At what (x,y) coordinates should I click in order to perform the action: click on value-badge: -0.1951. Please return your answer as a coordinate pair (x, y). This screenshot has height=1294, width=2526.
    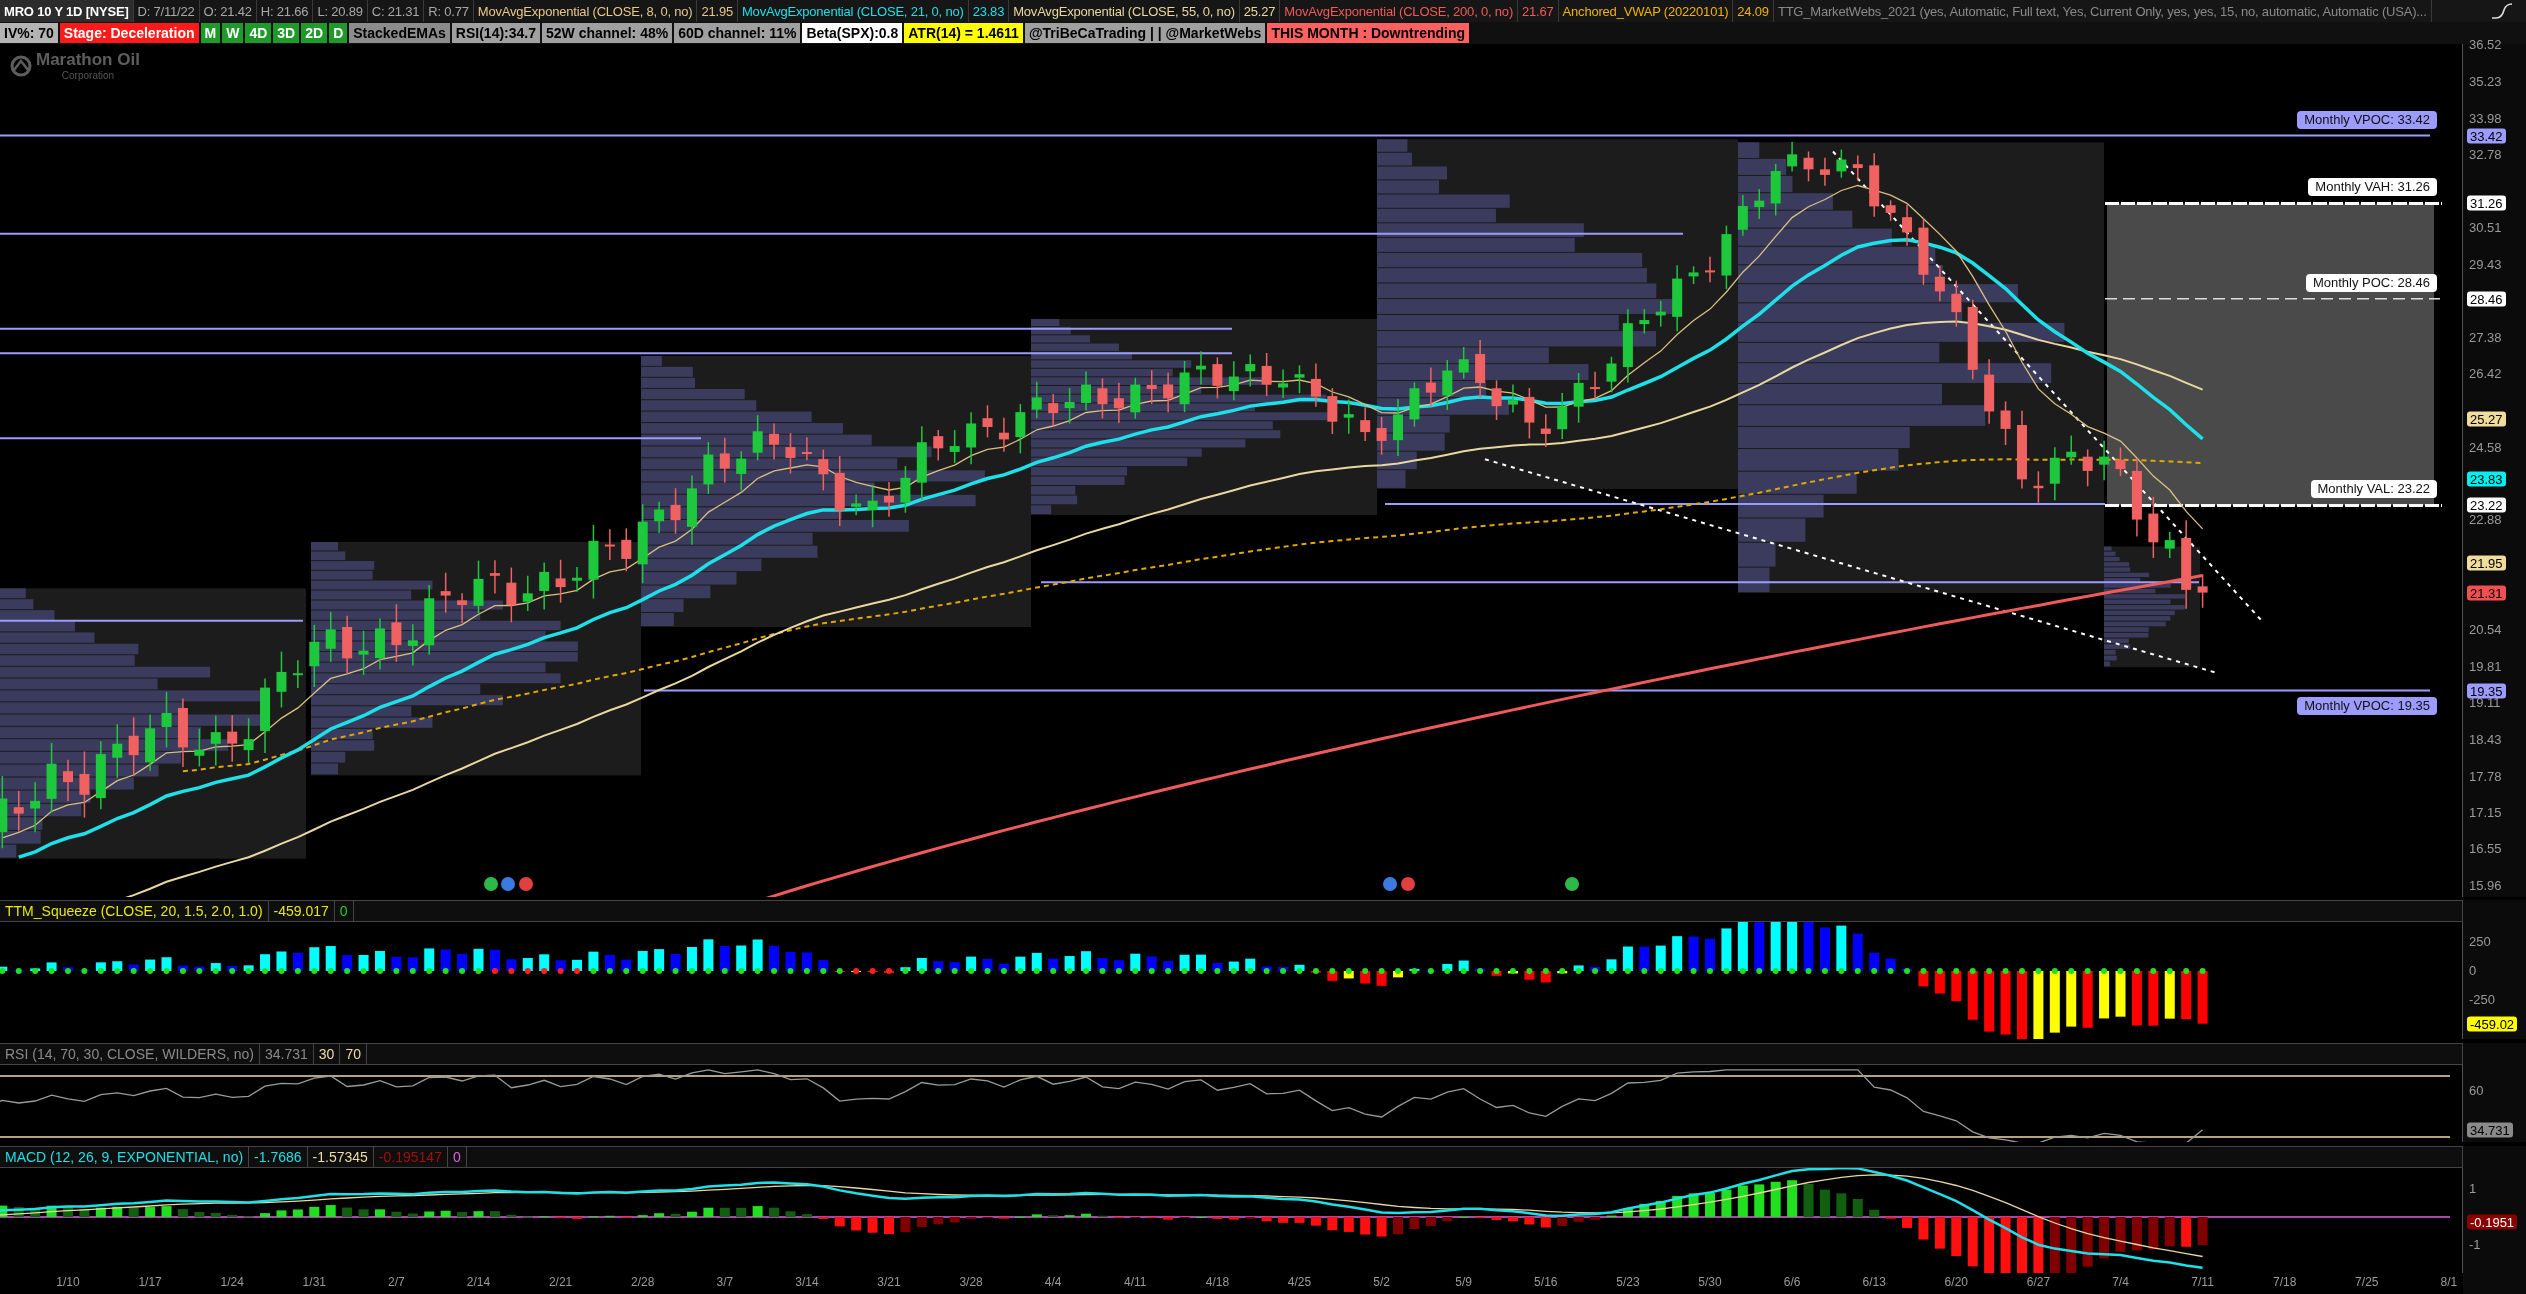
    Looking at the image, I should click on (2492, 1222).